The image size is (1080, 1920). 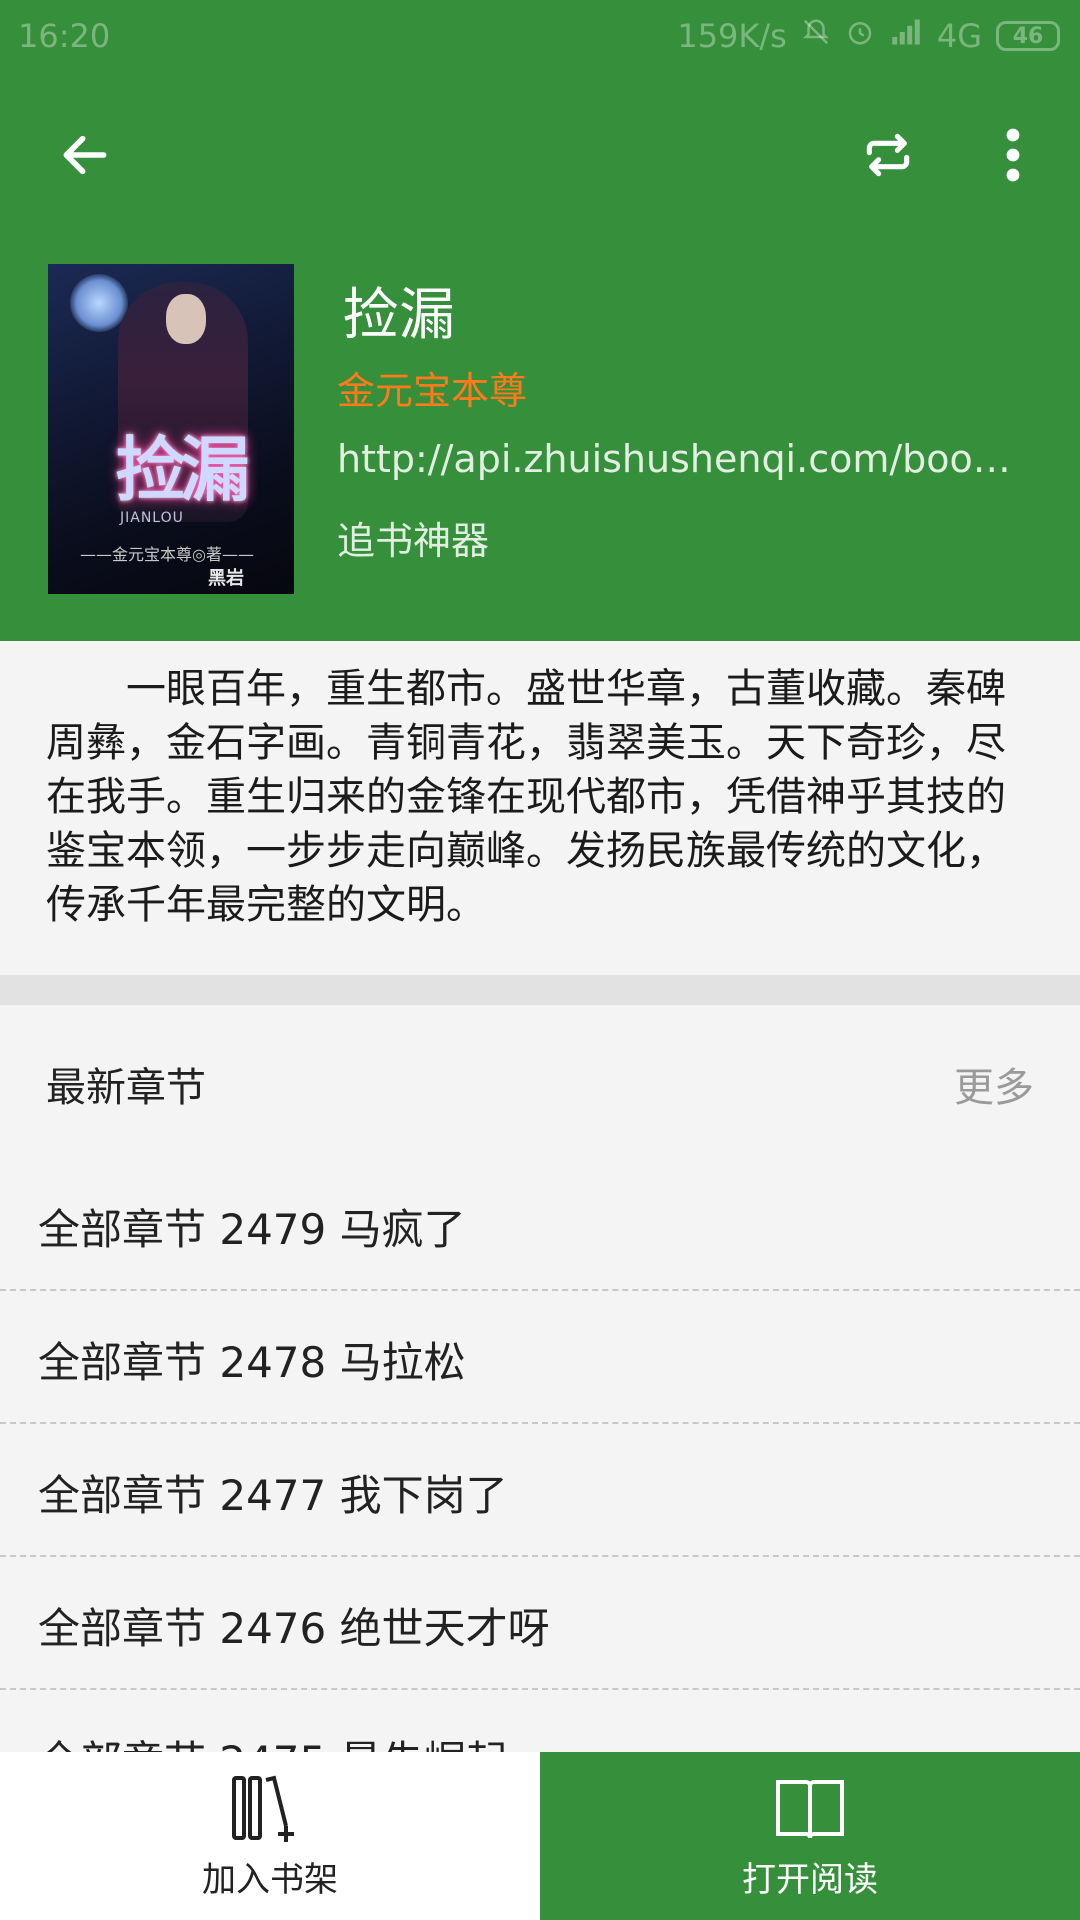 I want to click on more-options-button, so click(x=1013, y=155).